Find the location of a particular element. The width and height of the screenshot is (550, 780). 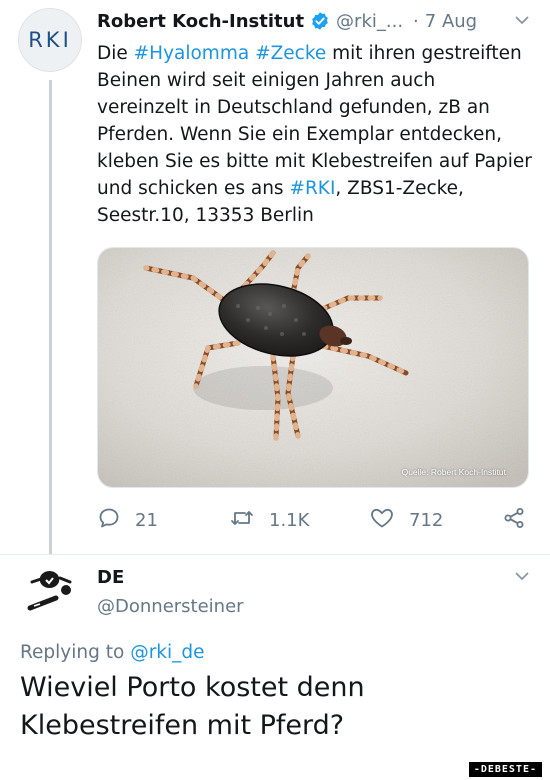

reply-button: 21 is located at coordinates (127, 520).